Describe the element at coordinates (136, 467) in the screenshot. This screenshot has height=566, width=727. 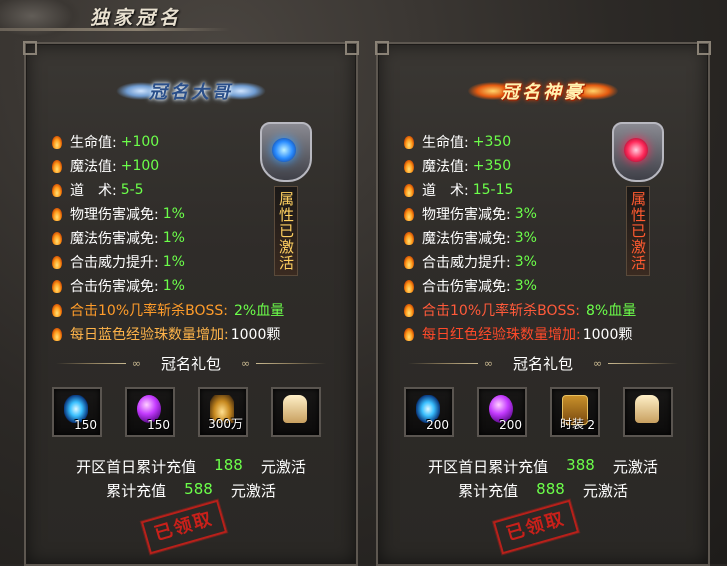
I see `condition-label: 开区首日累计充值` at that location.